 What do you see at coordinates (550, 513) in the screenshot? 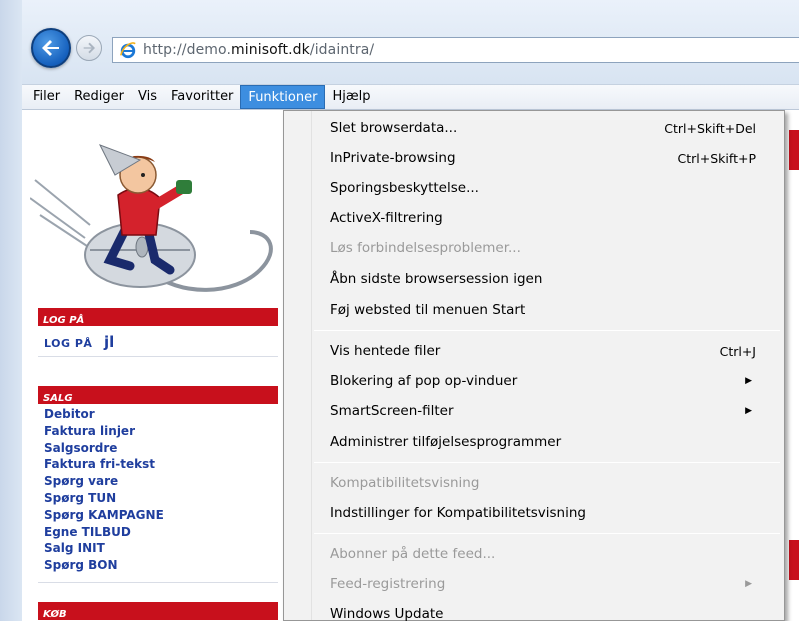
I see `menuitem-indstillinger-kompatibilitet: Indstillinger for Kompatibilitetsvisning` at bounding box center [550, 513].